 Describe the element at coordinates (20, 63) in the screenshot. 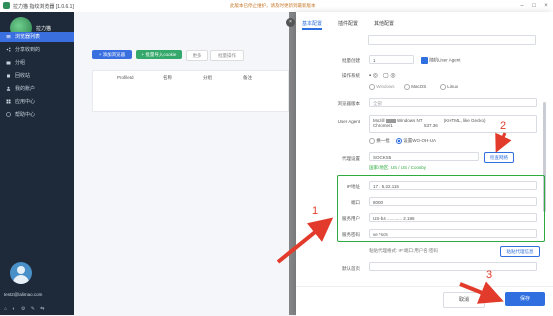

I see `sidebar-item-label: 分组` at that location.